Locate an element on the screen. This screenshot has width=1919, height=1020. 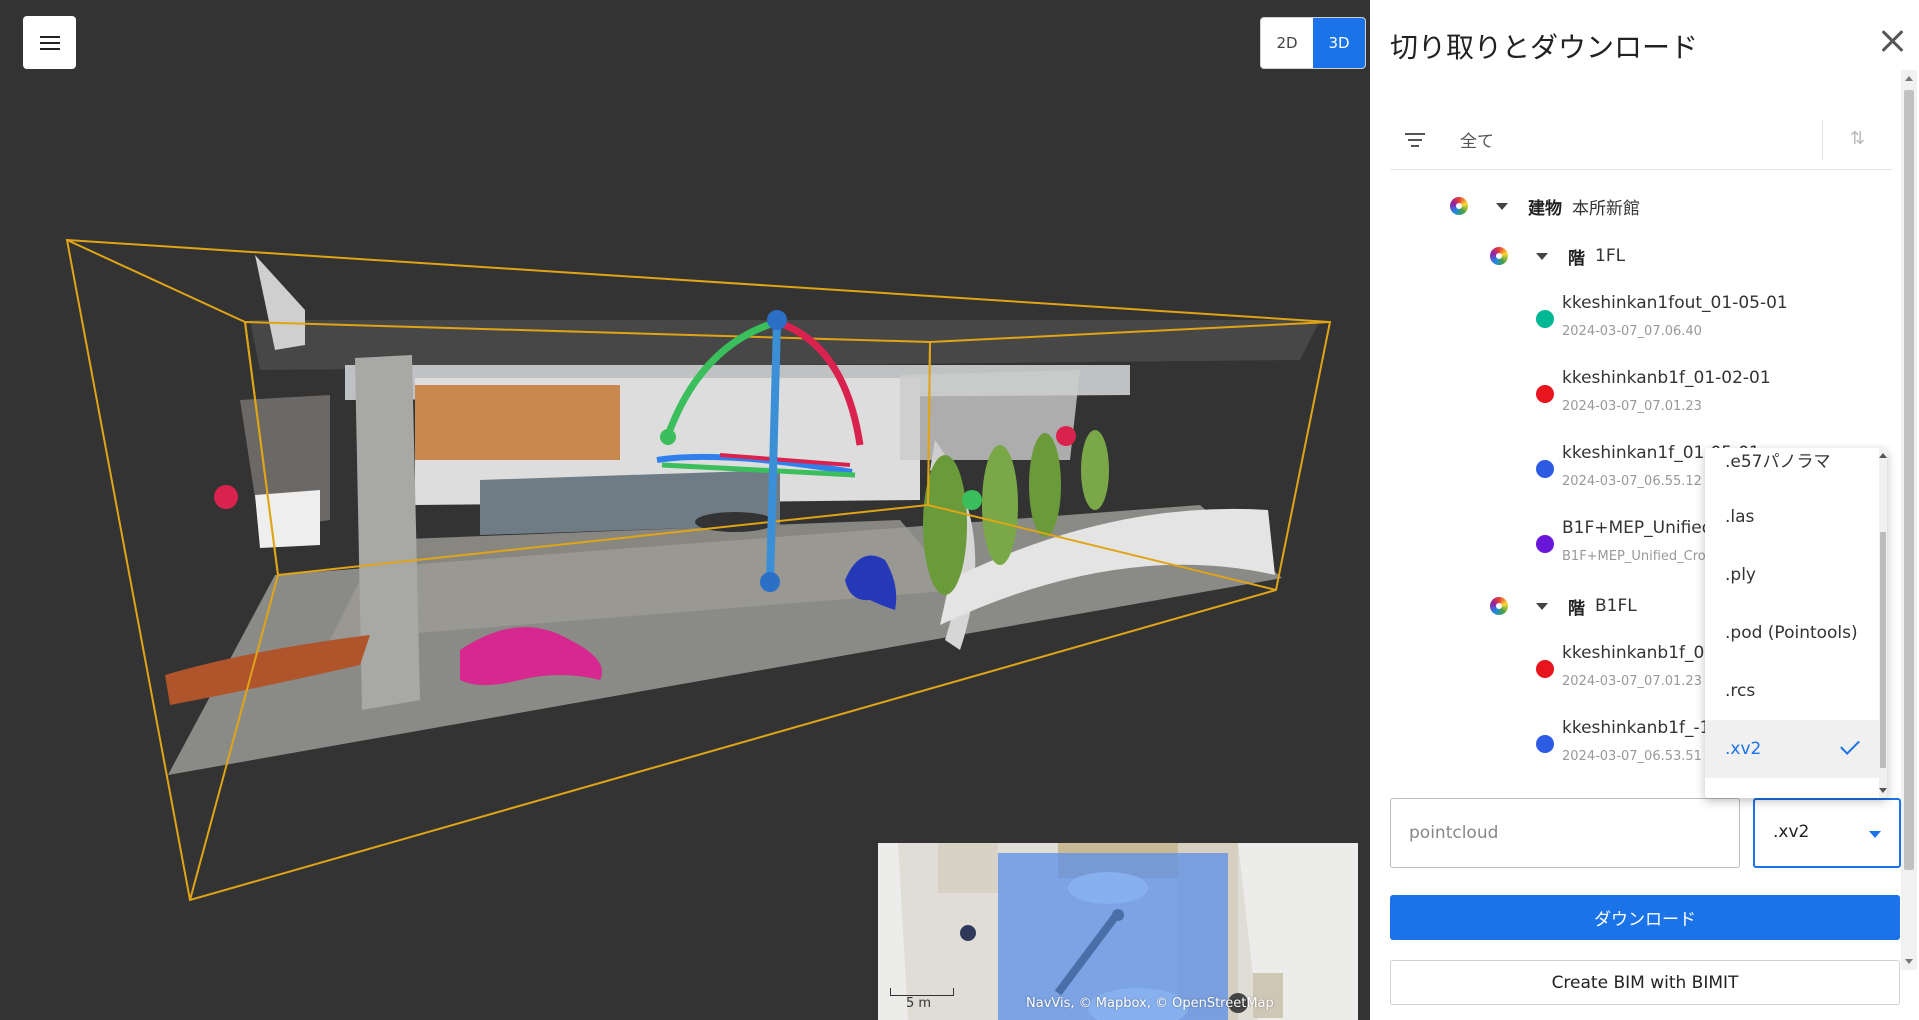
format-option: .pod (Pointools) is located at coordinates (1792, 633).